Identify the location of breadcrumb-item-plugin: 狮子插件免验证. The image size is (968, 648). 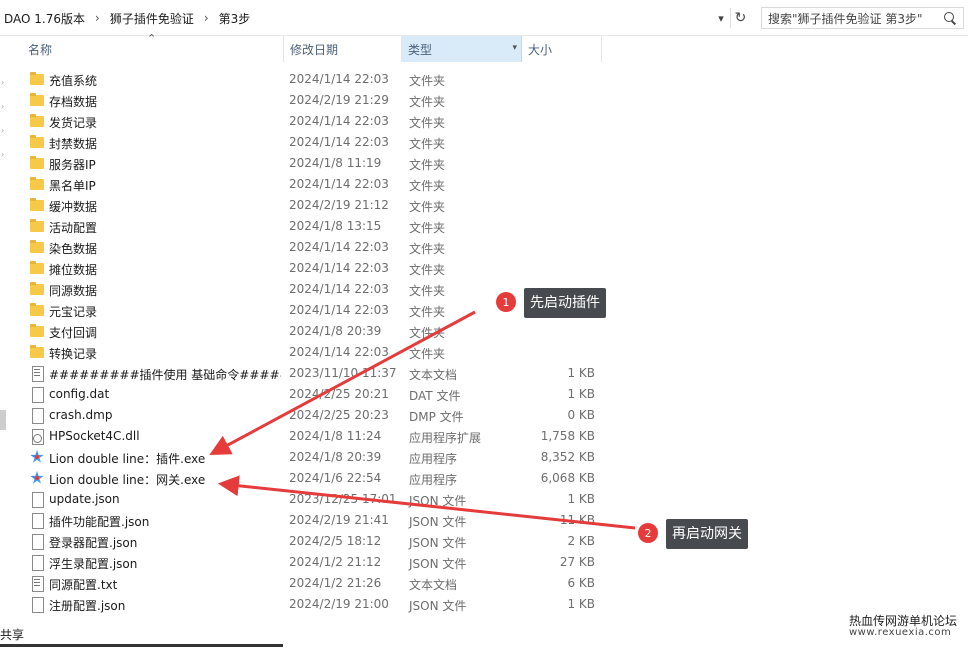
(152, 18).